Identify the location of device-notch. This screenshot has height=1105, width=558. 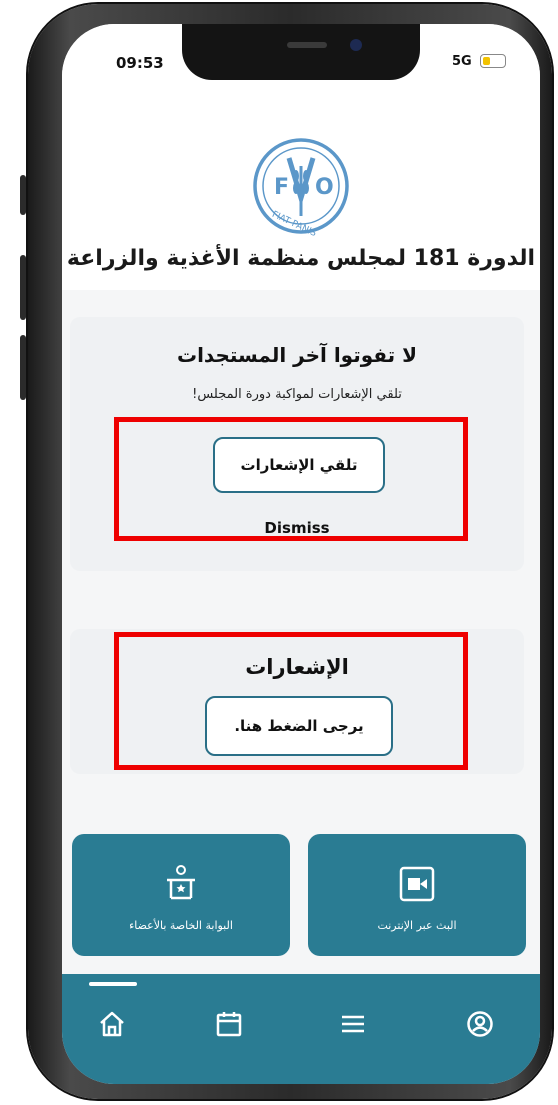
(301, 52).